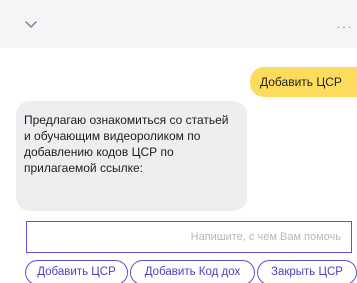  Describe the element at coordinates (303, 82) in the screenshot. I see `user-message-bubble: Добавить ЦСР` at that location.